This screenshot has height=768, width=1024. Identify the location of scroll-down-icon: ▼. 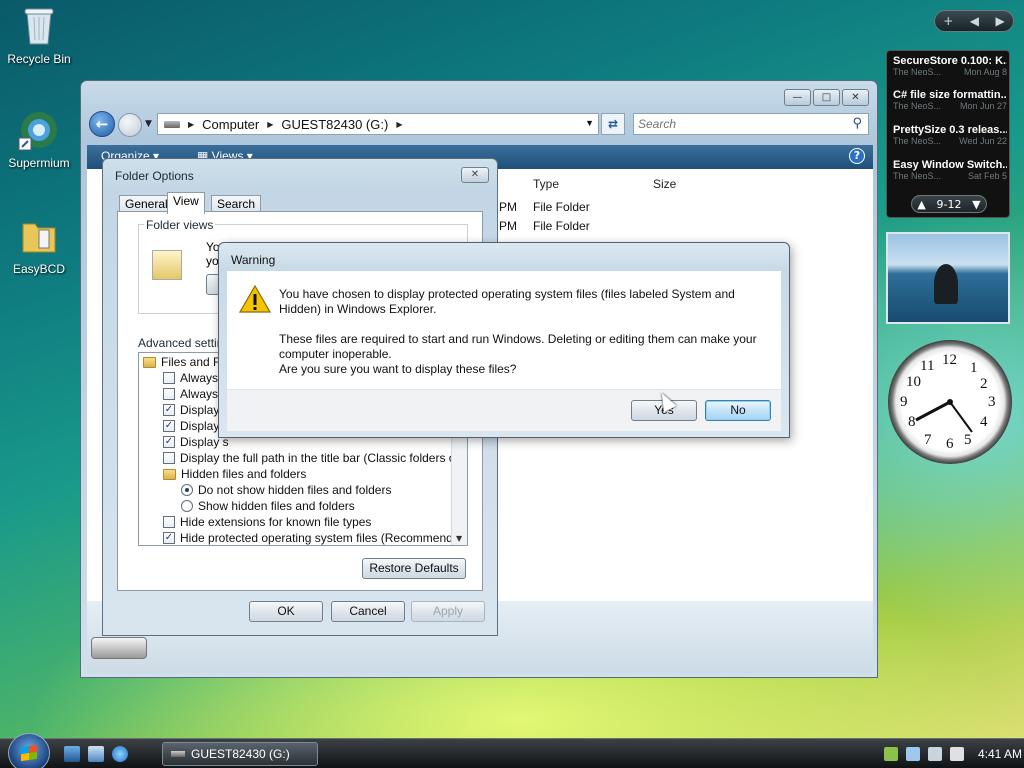
(459, 538).